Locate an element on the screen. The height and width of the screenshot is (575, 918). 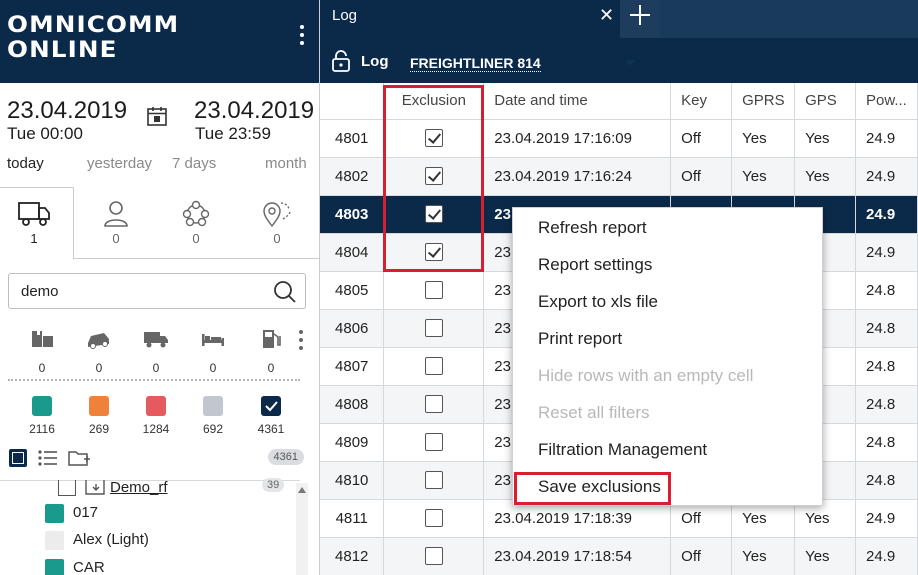
folder-checkbox is located at coordinates (67, 488).